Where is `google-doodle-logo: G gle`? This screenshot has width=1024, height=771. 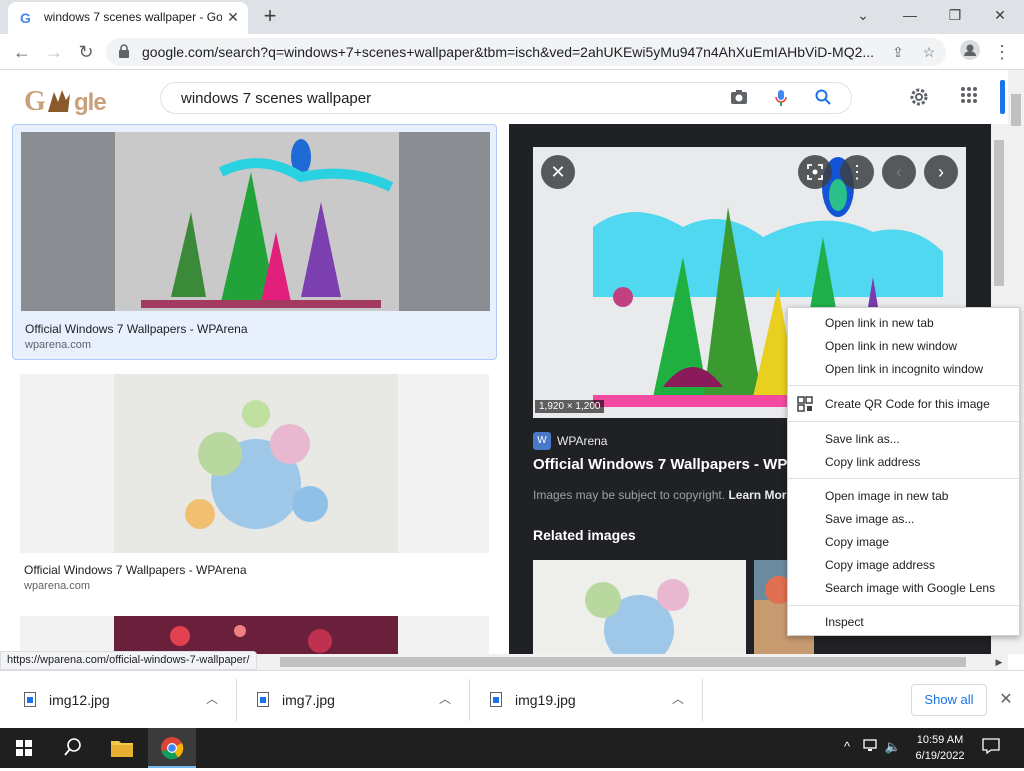
google-doodle-logo: G gle is located at coordinates (70, 104).